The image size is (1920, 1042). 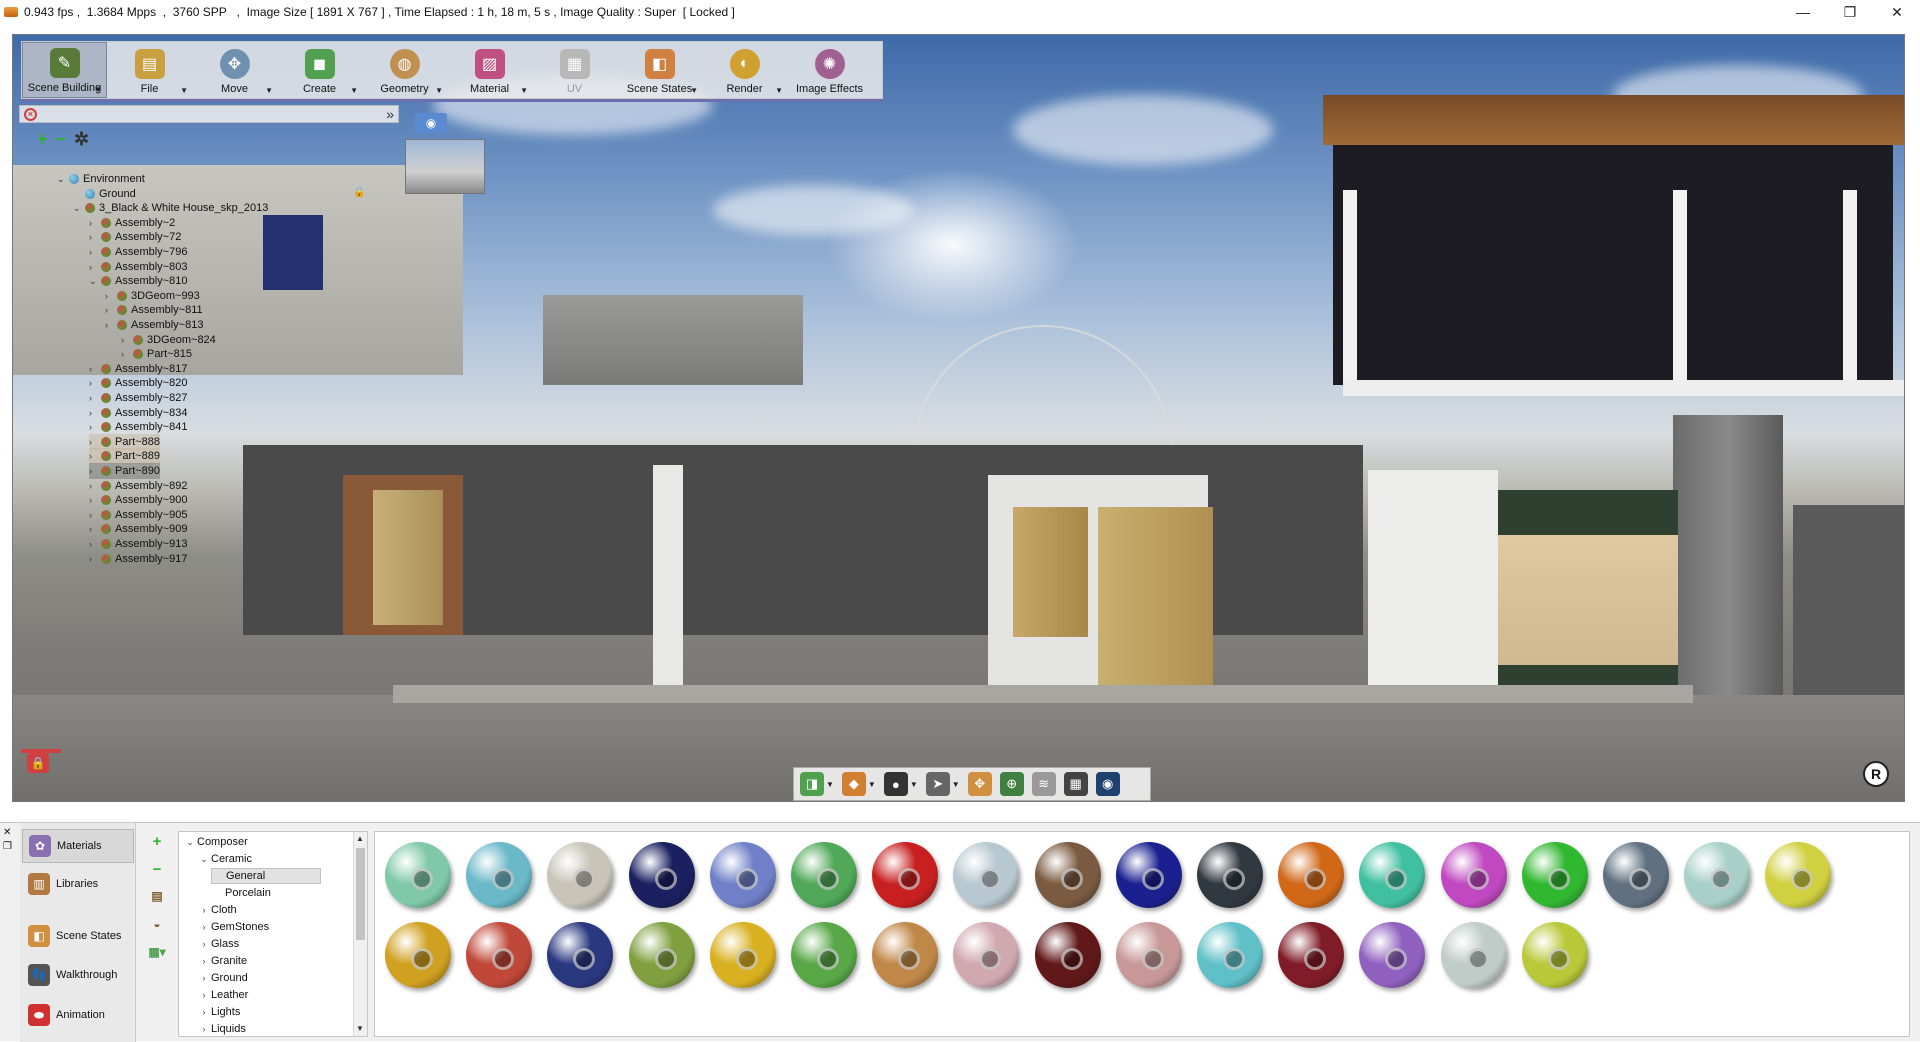 What do you see at coordinates (168, 340) in the screenshot?
I see `scene-tree-item: › 3DGeom~824` at bounding box center [168, 340].